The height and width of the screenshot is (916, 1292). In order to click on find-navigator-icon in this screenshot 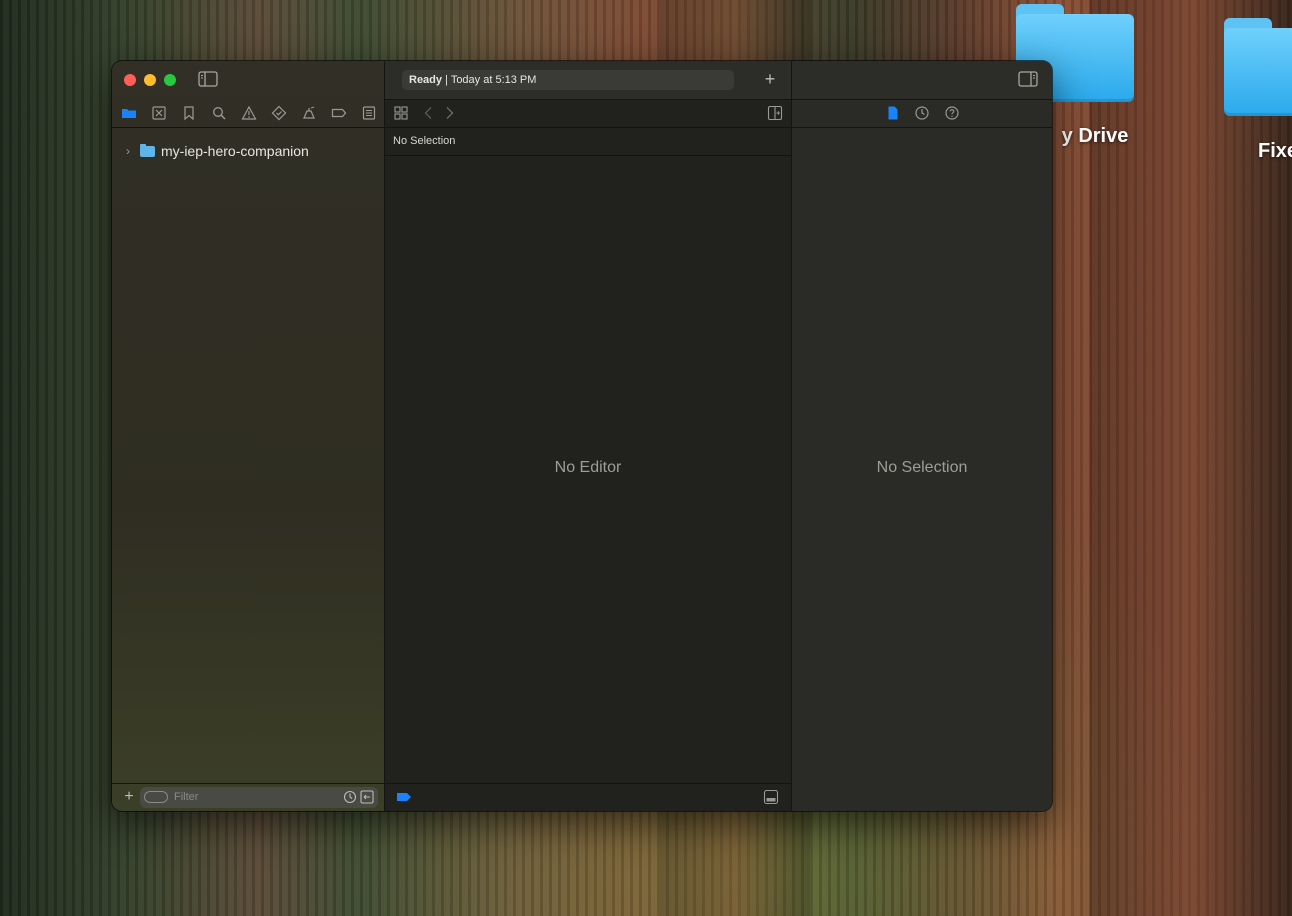, I will do `click(219, 113)`.